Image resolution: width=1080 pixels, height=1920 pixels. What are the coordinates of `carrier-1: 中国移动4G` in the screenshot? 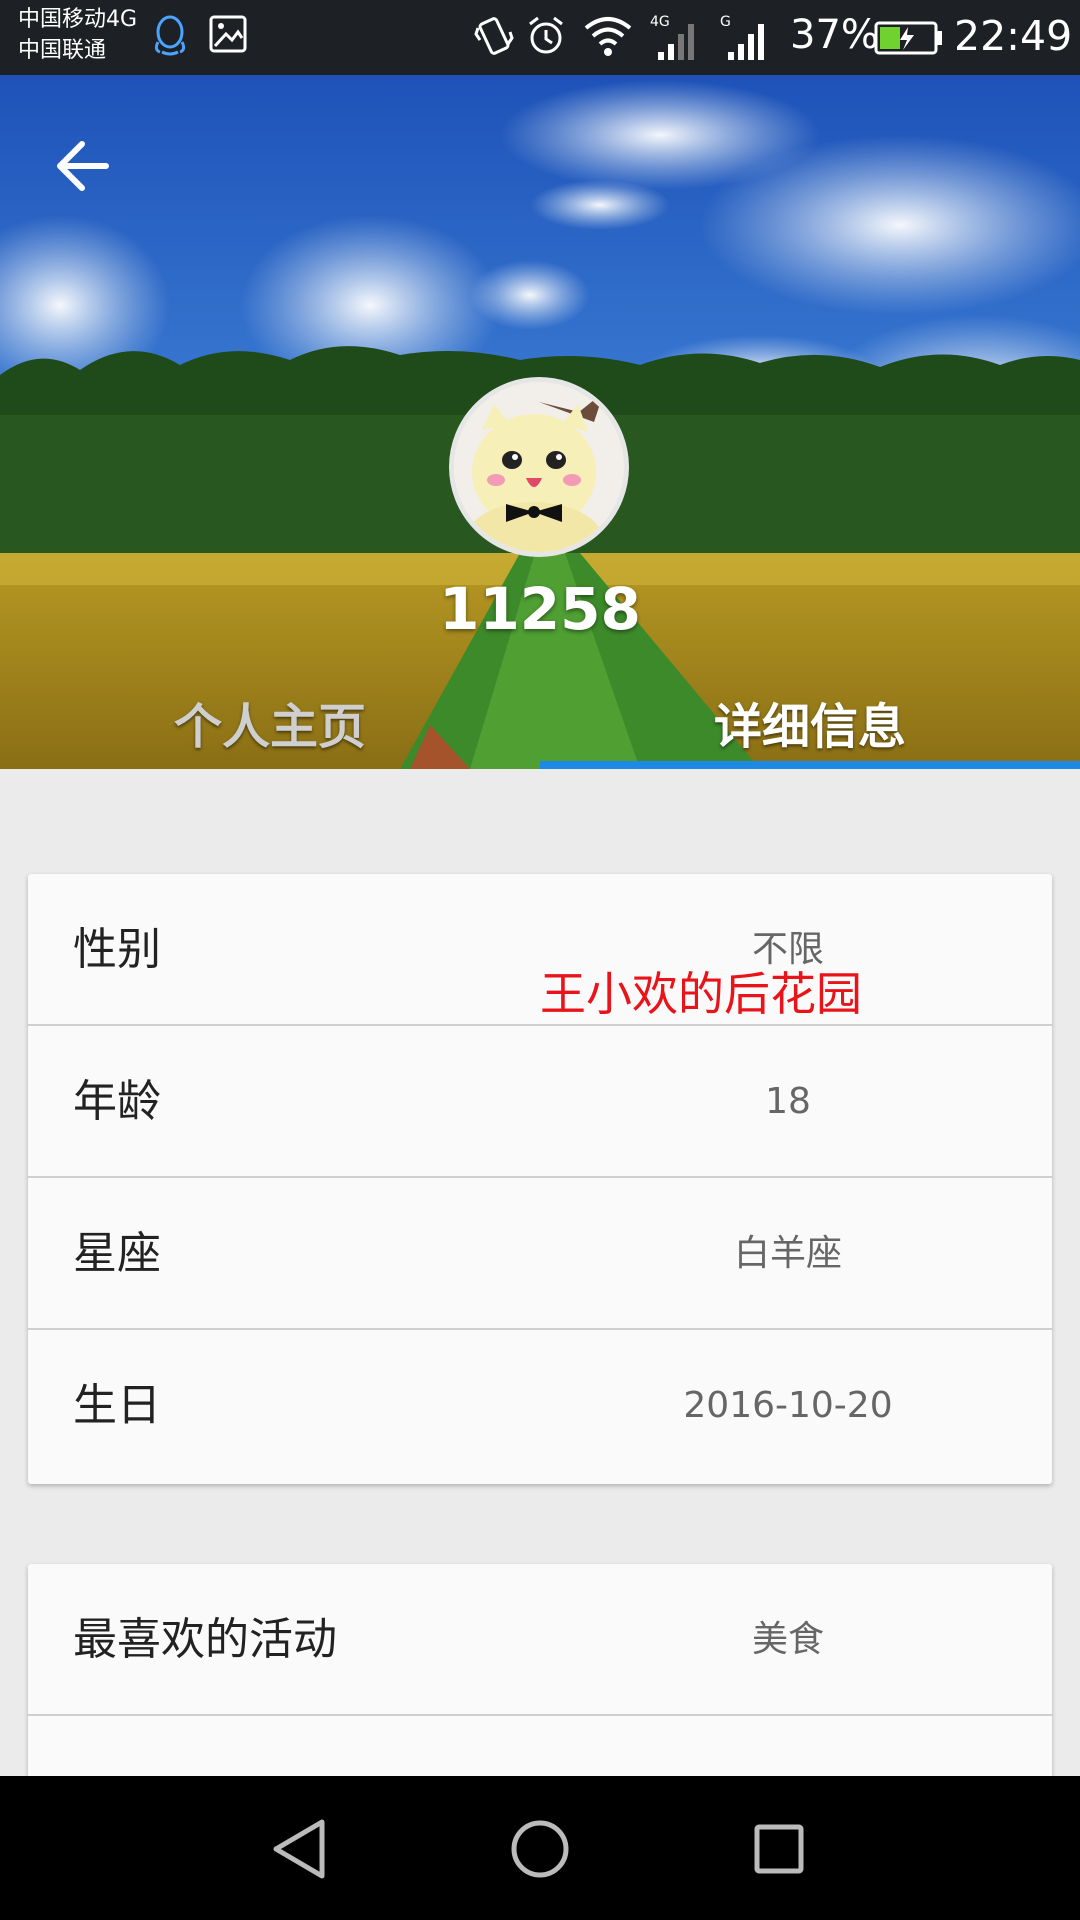 It's located at (78, 19).